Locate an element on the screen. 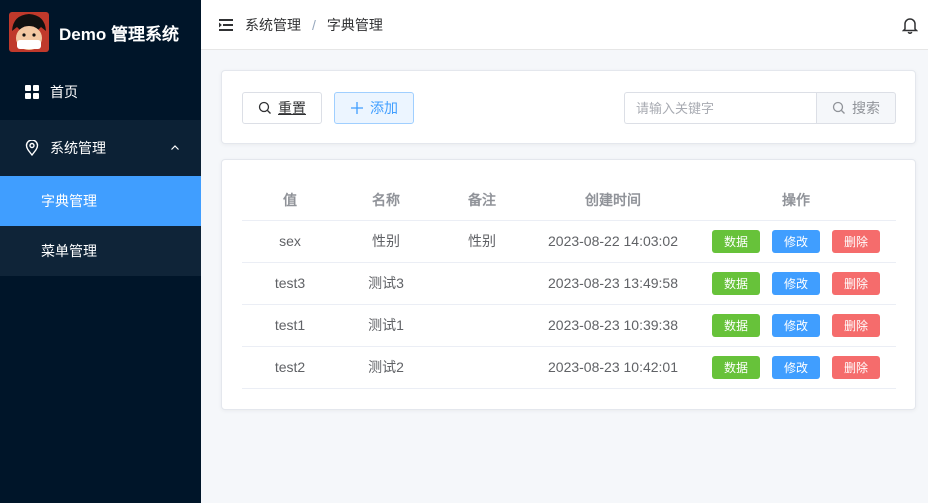  breadcrumb-item: 系统管理 is located at coordinates (273, 25).